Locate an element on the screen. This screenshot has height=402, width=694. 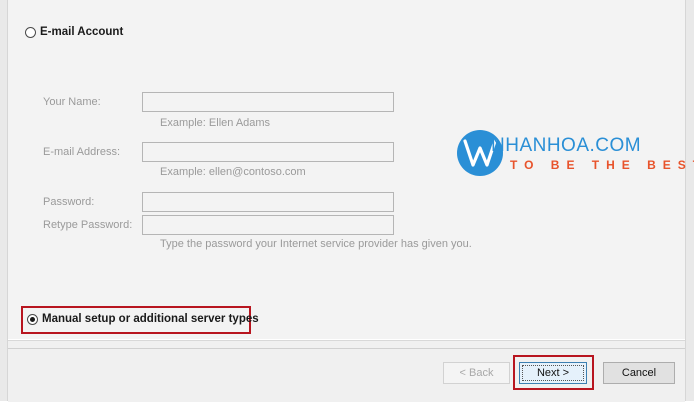
email-address-input is located at coordinates (268, 152).